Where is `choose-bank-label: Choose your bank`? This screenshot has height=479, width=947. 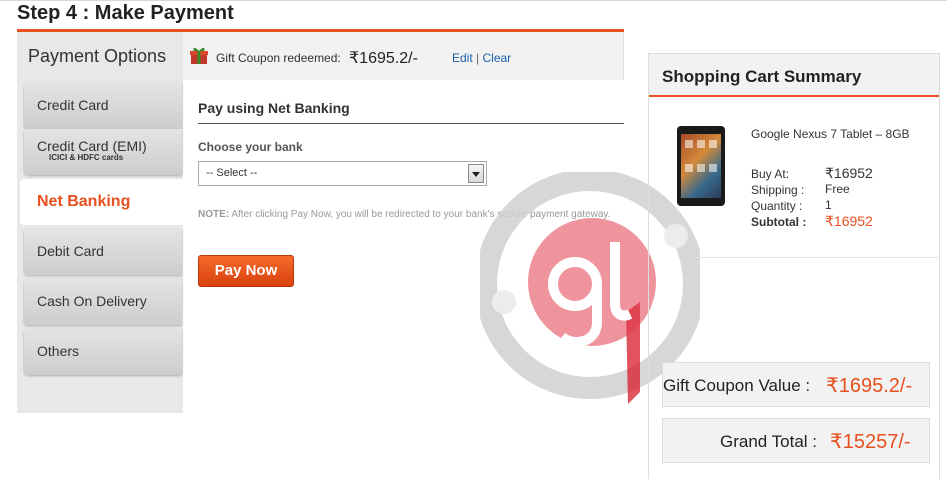 choose-bank-label: Choose your bank is located at coordinates (250, 147).